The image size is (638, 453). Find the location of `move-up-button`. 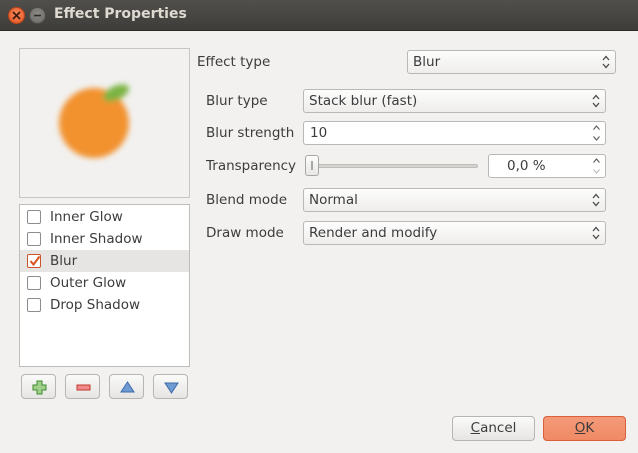

move-up-button is located at coordinates (126, 386).